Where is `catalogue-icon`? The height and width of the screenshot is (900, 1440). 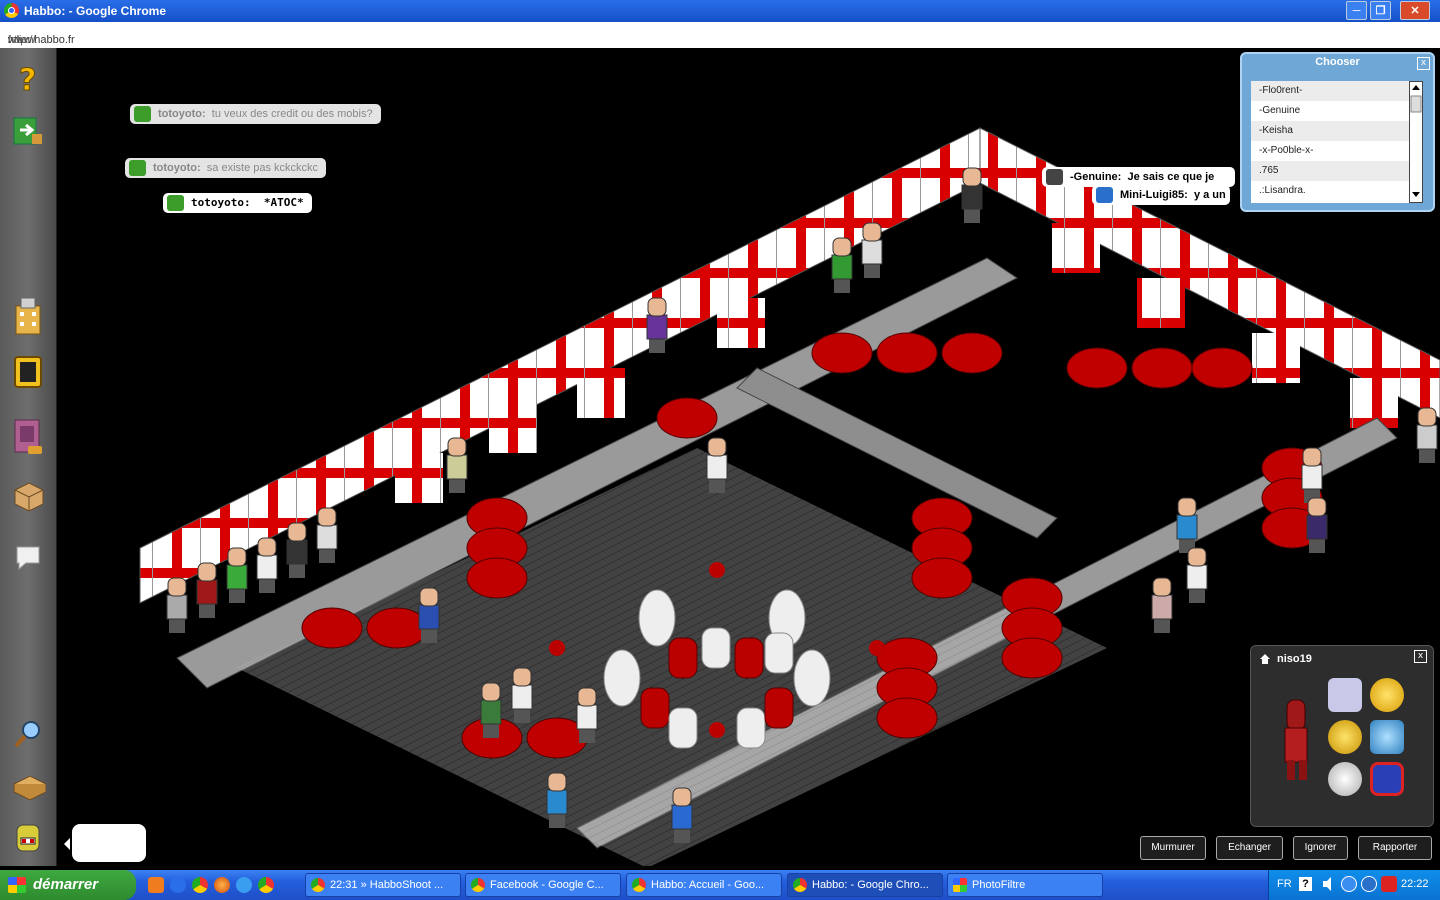
catalogue-icon is located at coordinates (28, 436).